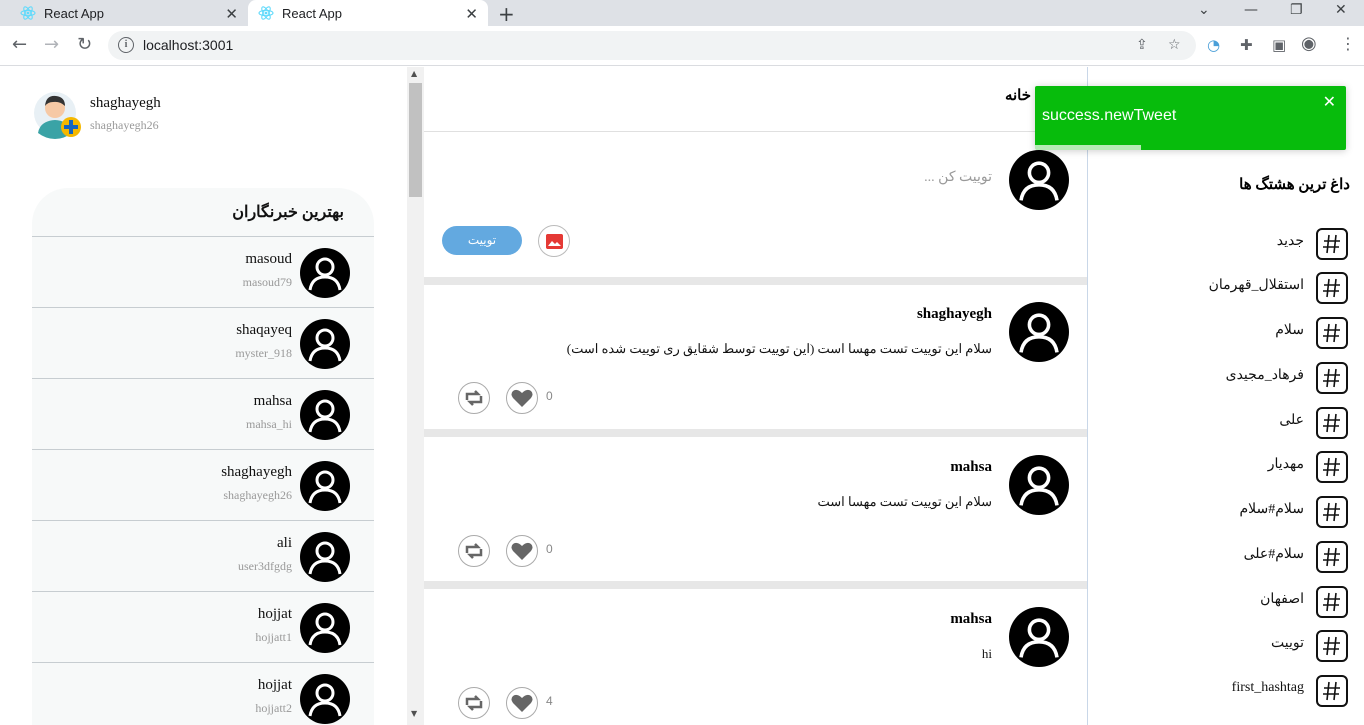 The image size is (1364, 725). What do you see at coordinates (1289, 330) in the screenshot?
I see `hashtag-label: سلام` at bounding box center [1289, 330].